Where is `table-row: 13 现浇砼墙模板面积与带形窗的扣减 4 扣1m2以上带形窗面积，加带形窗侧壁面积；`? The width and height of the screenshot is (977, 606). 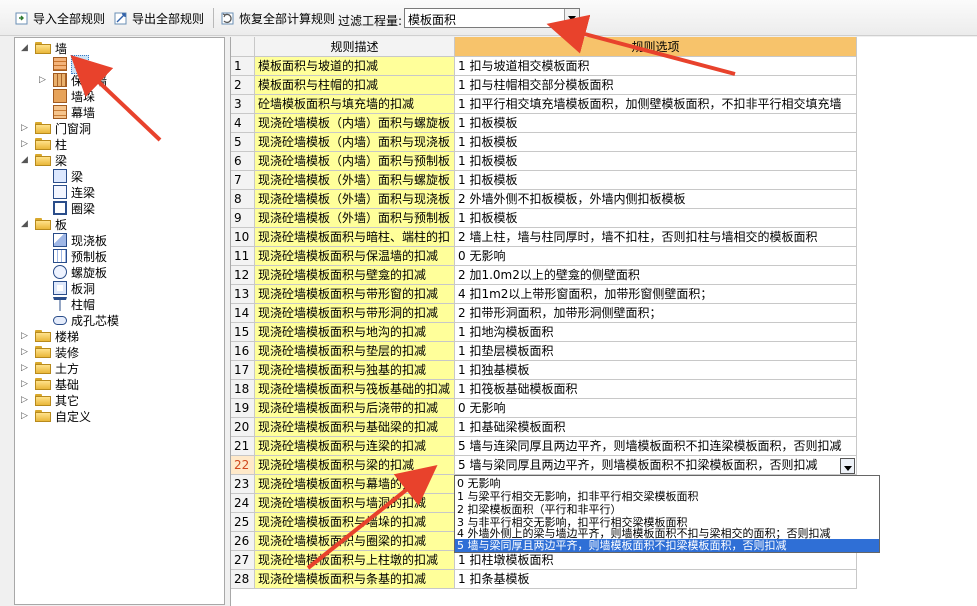
table-row: 13 现浇砼墙模板面积与带形窗的扣减 4 扣1m2以上带形窗面积，加带形窗侧壁面积； is located at coordinates (544, 294).